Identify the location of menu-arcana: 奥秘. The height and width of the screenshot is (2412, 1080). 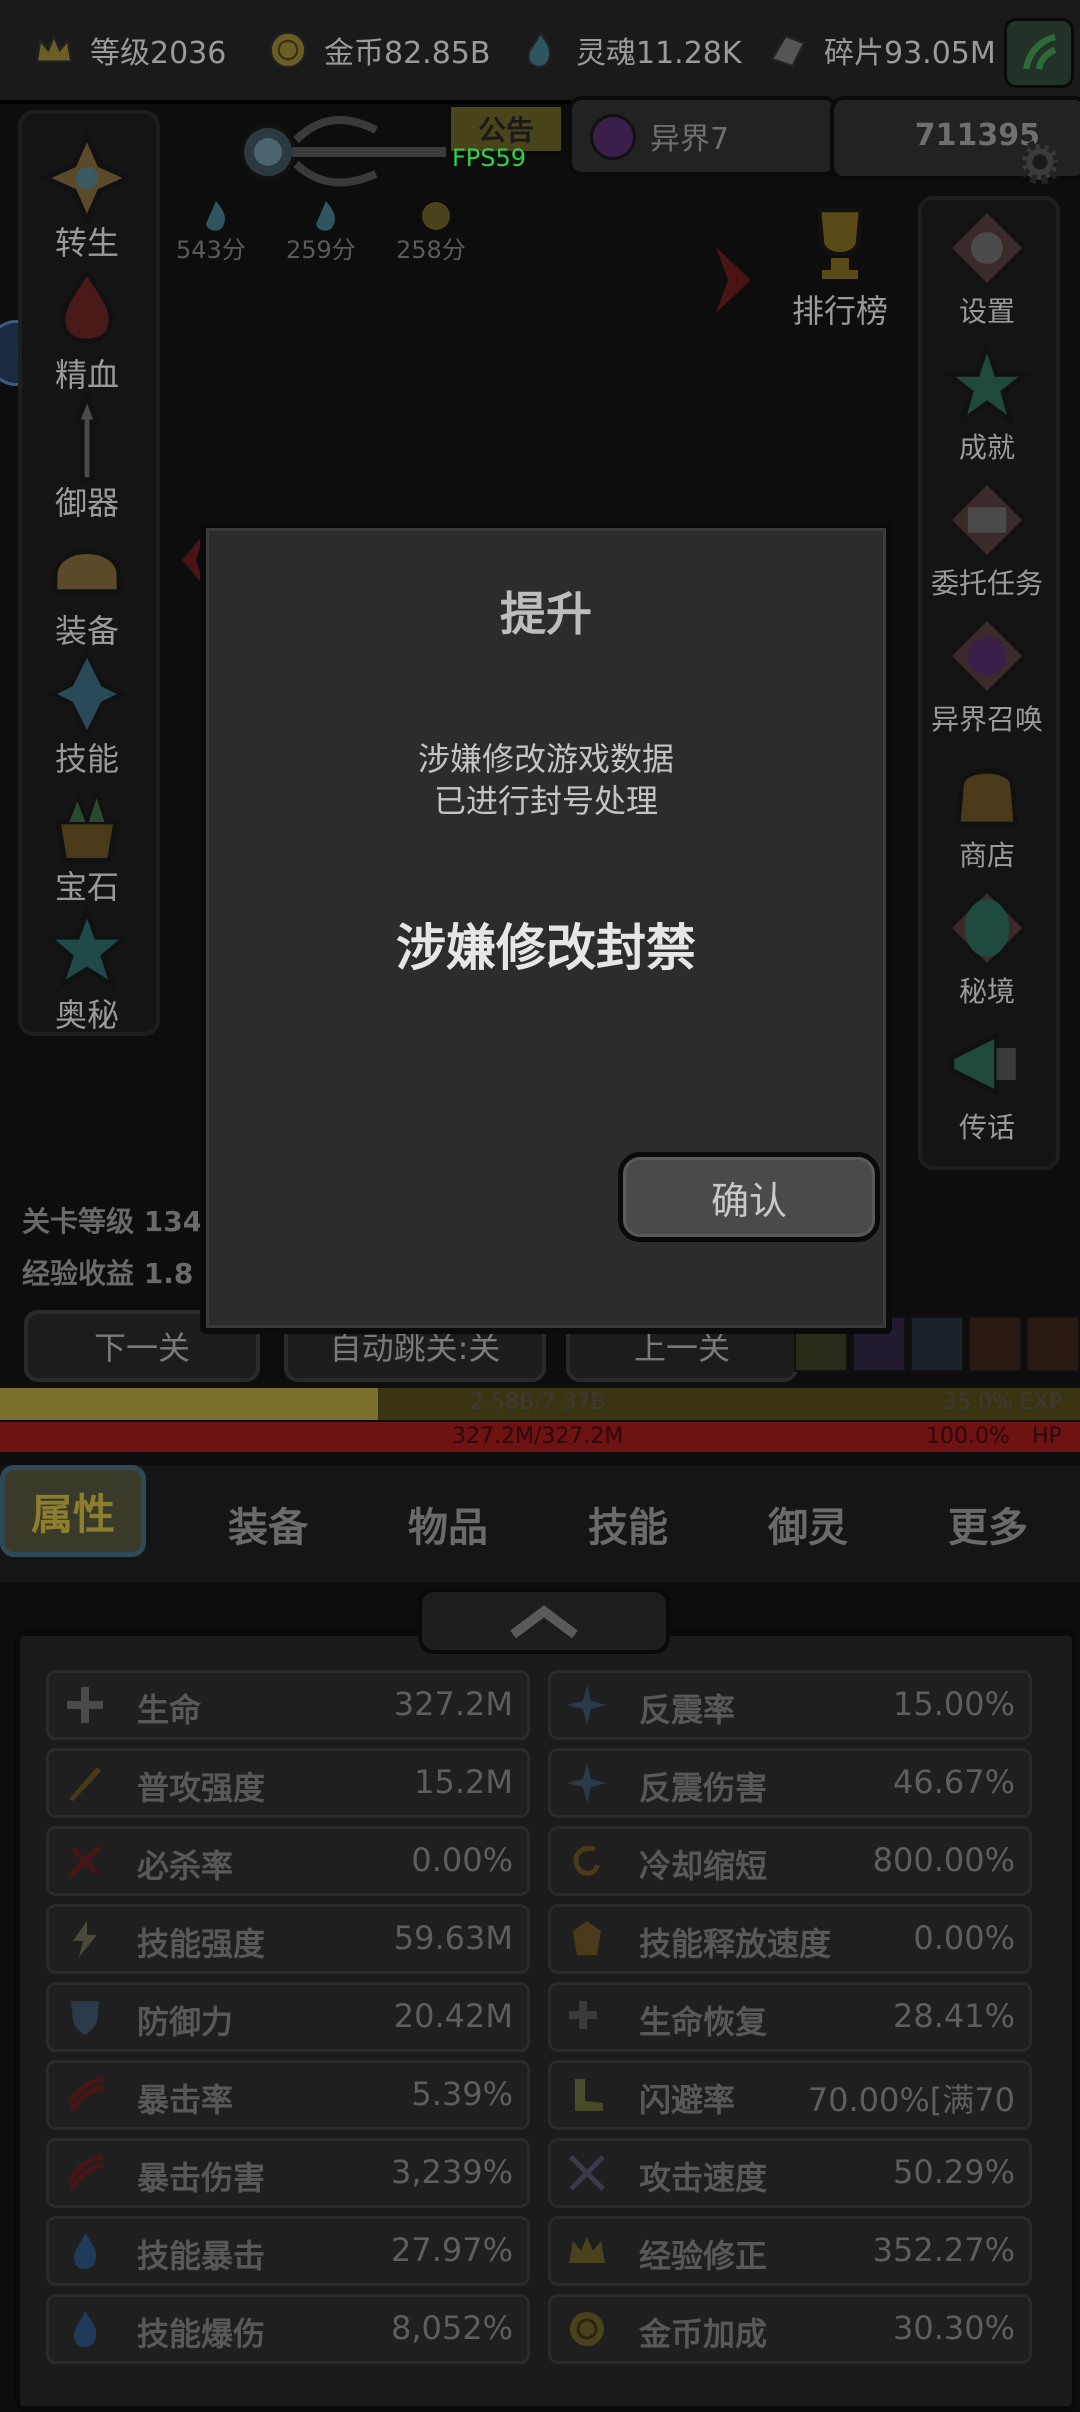
(87, 969).